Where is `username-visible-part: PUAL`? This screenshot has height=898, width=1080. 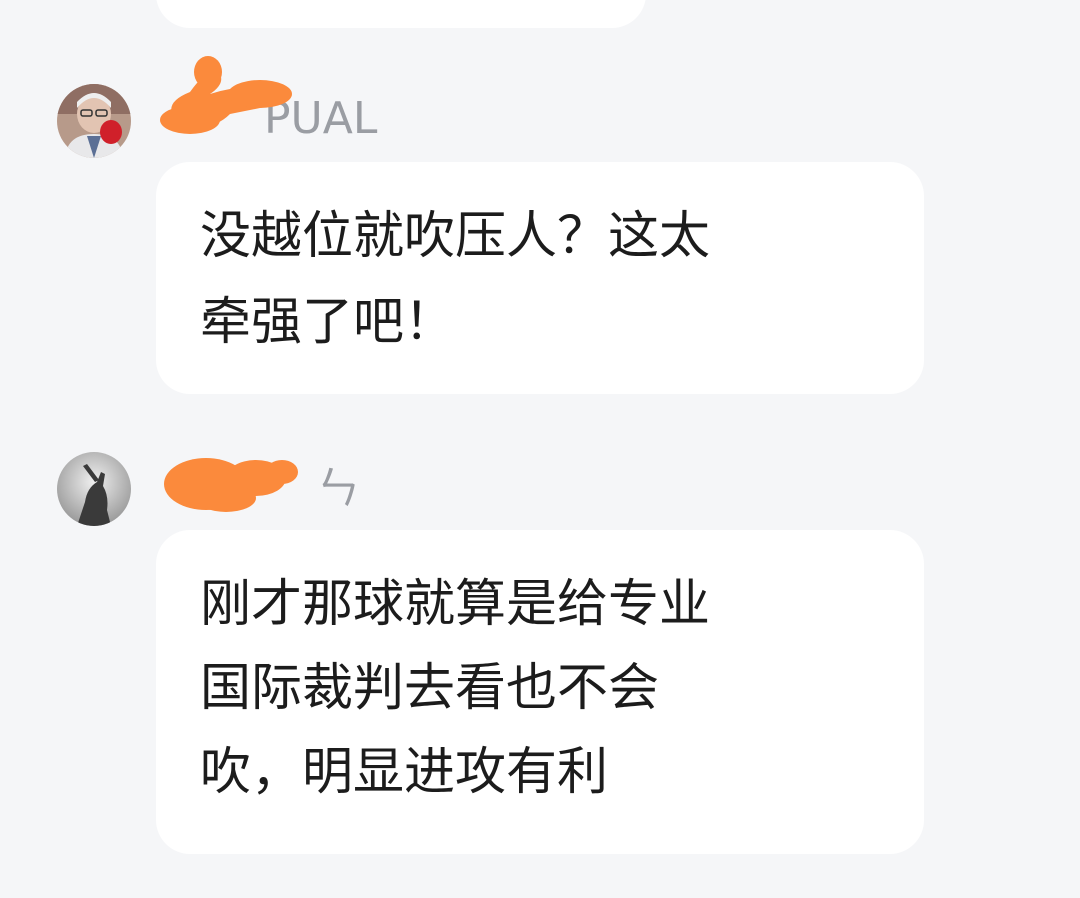
username-visible-part: PUAL is located at coordinates (321, 118).